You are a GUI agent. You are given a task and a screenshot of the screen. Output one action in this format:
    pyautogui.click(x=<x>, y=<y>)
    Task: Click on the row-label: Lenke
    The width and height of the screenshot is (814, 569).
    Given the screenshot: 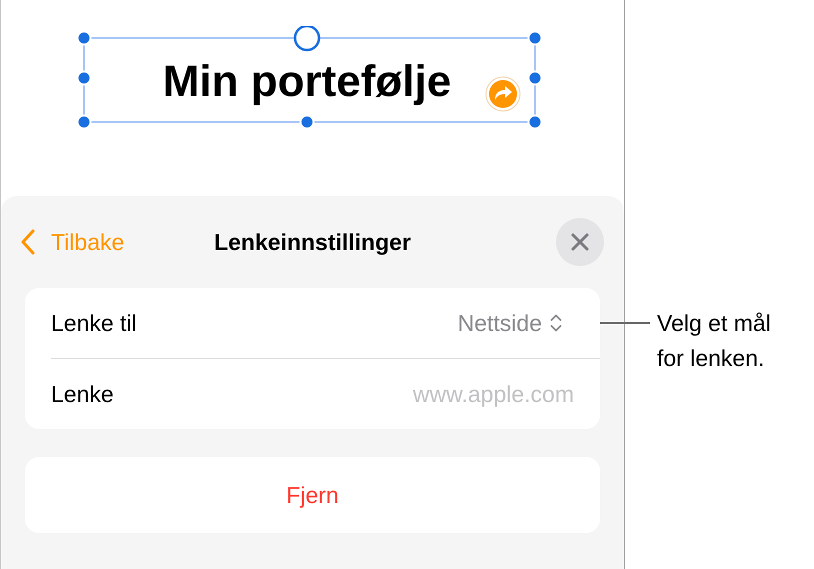 What is the action you would take?
    pyautogui.click(x=82, y=394)
    